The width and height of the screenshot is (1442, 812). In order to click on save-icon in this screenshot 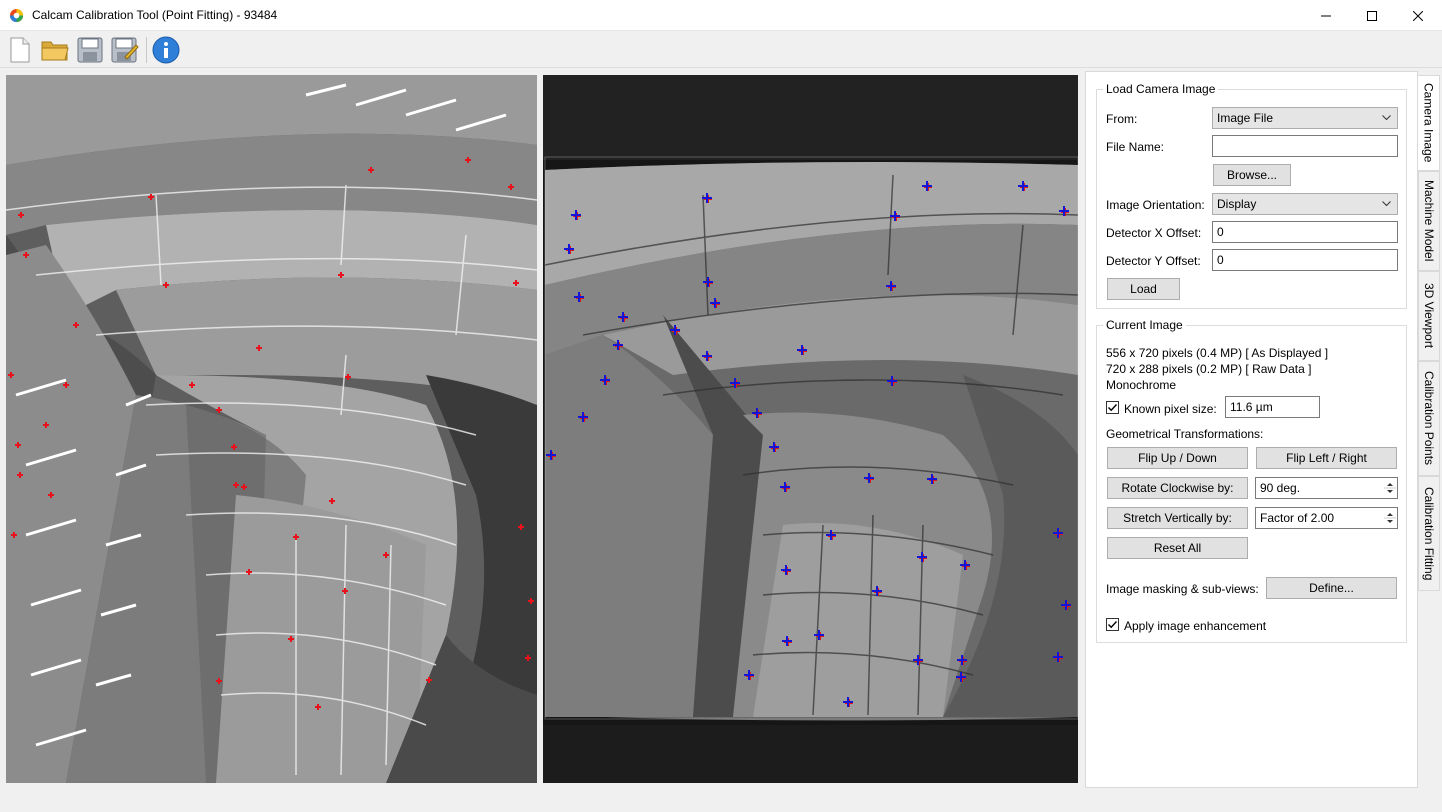, I will do `click(90, 50)`.